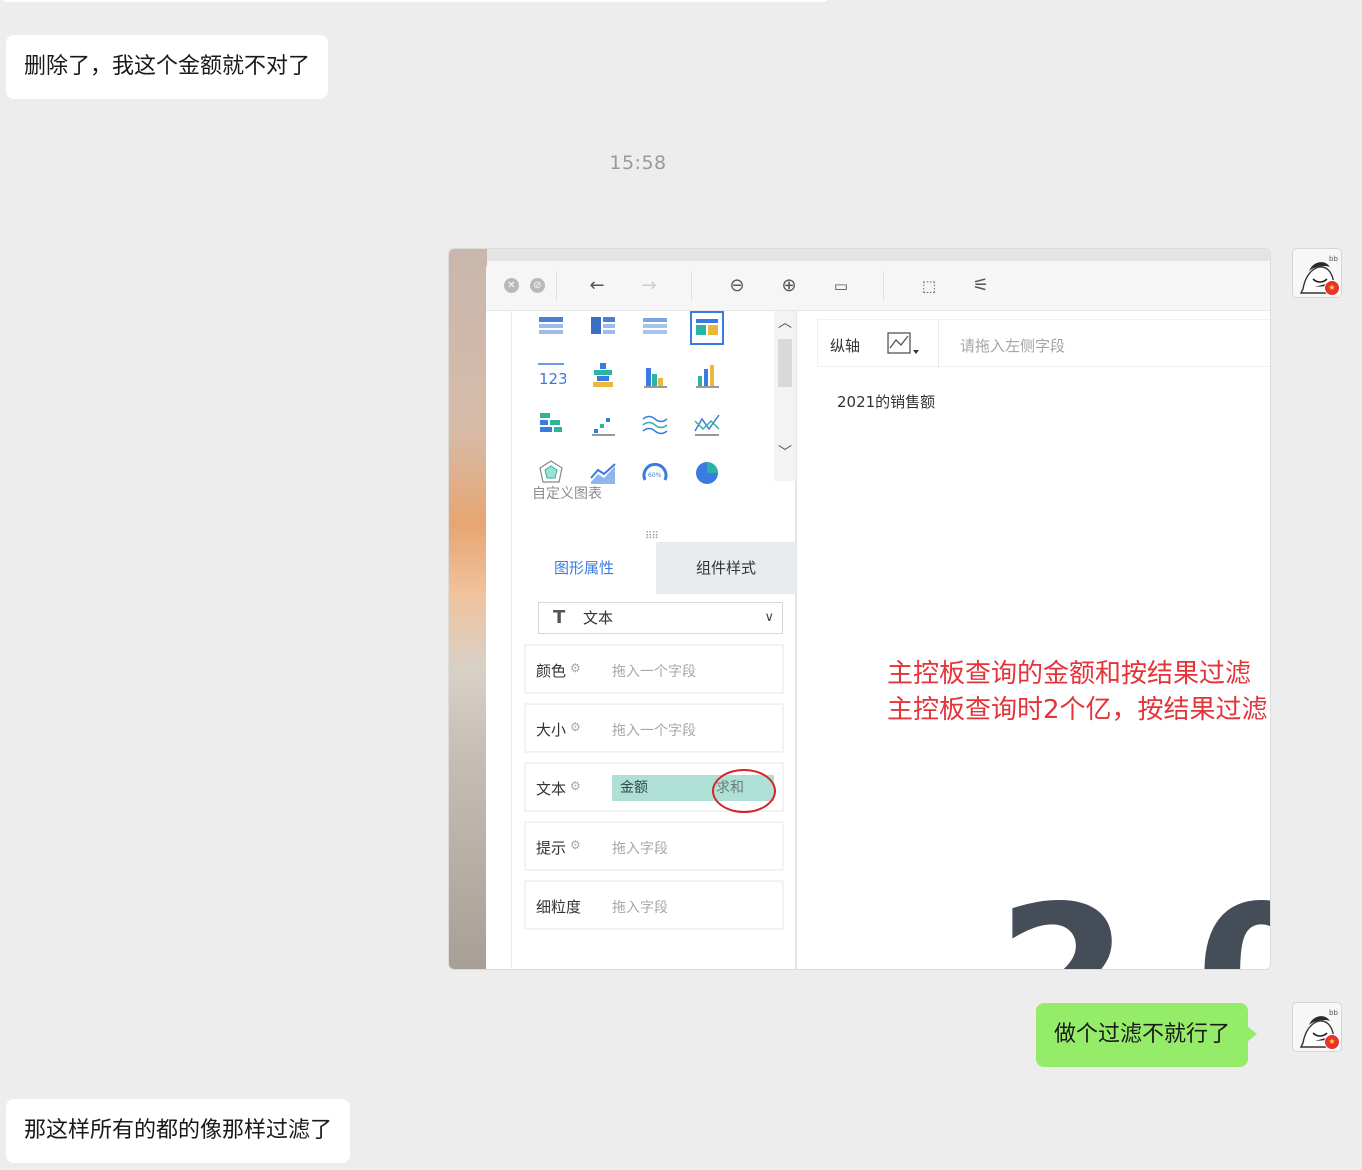  I want to click on custom-chart-link: 自定义图表, so click(567, 493).